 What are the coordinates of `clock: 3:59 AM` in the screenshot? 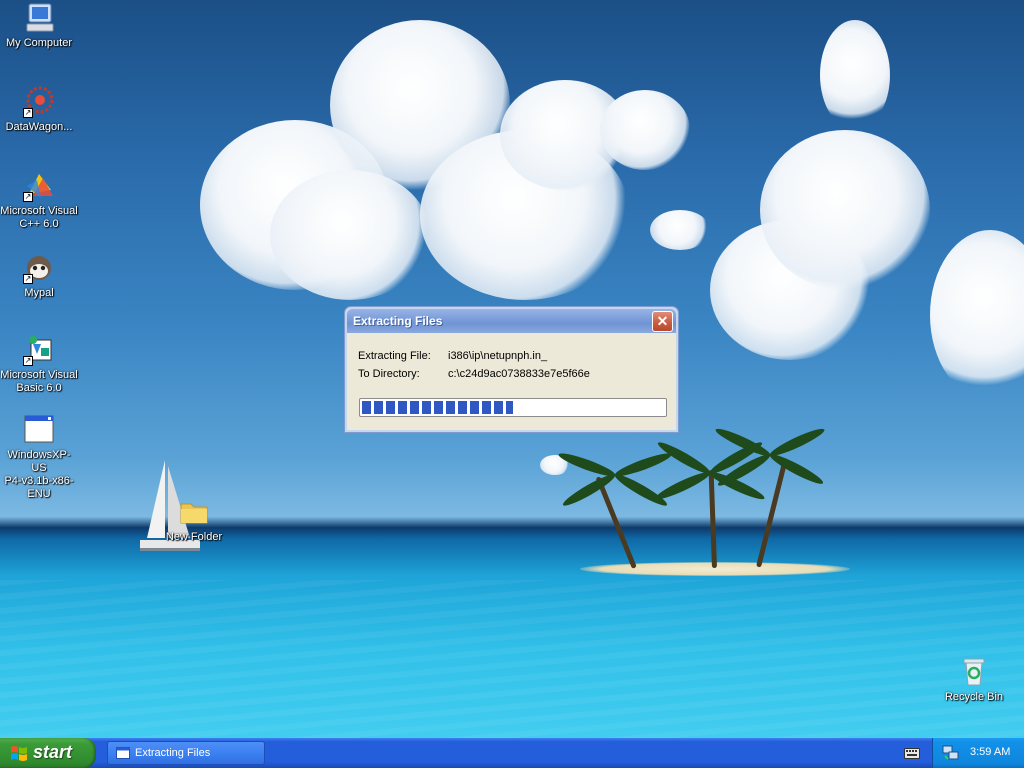 It's located at (990, 752).